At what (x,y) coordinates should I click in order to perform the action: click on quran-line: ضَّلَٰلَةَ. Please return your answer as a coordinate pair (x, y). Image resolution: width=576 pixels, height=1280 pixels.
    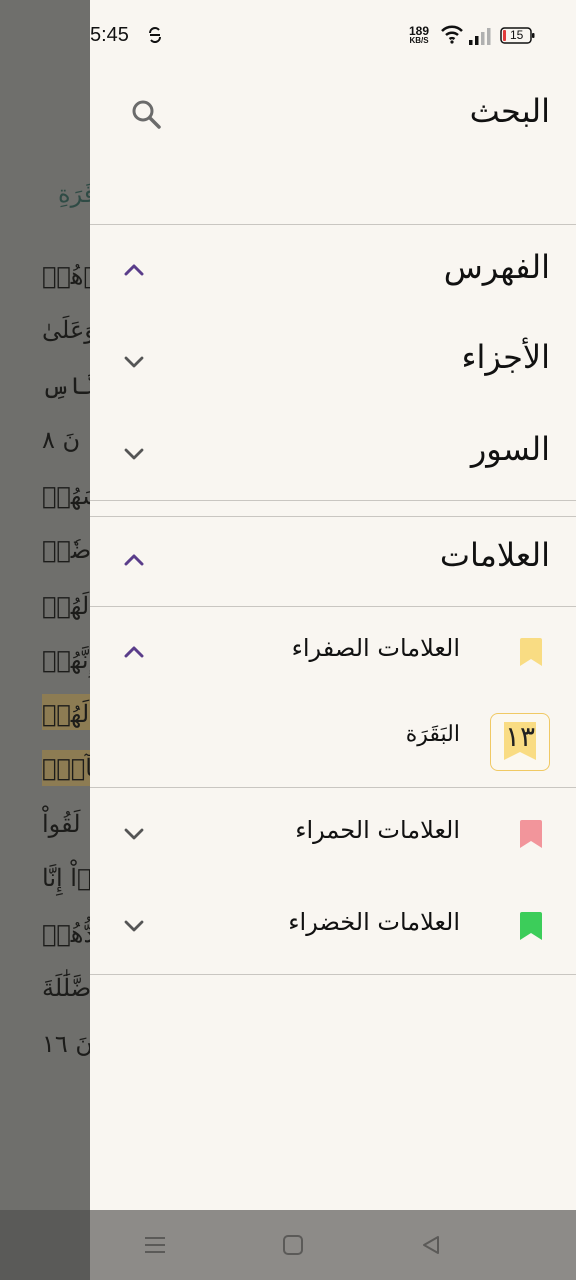
    Looking at the image, I should click on (67, 988).